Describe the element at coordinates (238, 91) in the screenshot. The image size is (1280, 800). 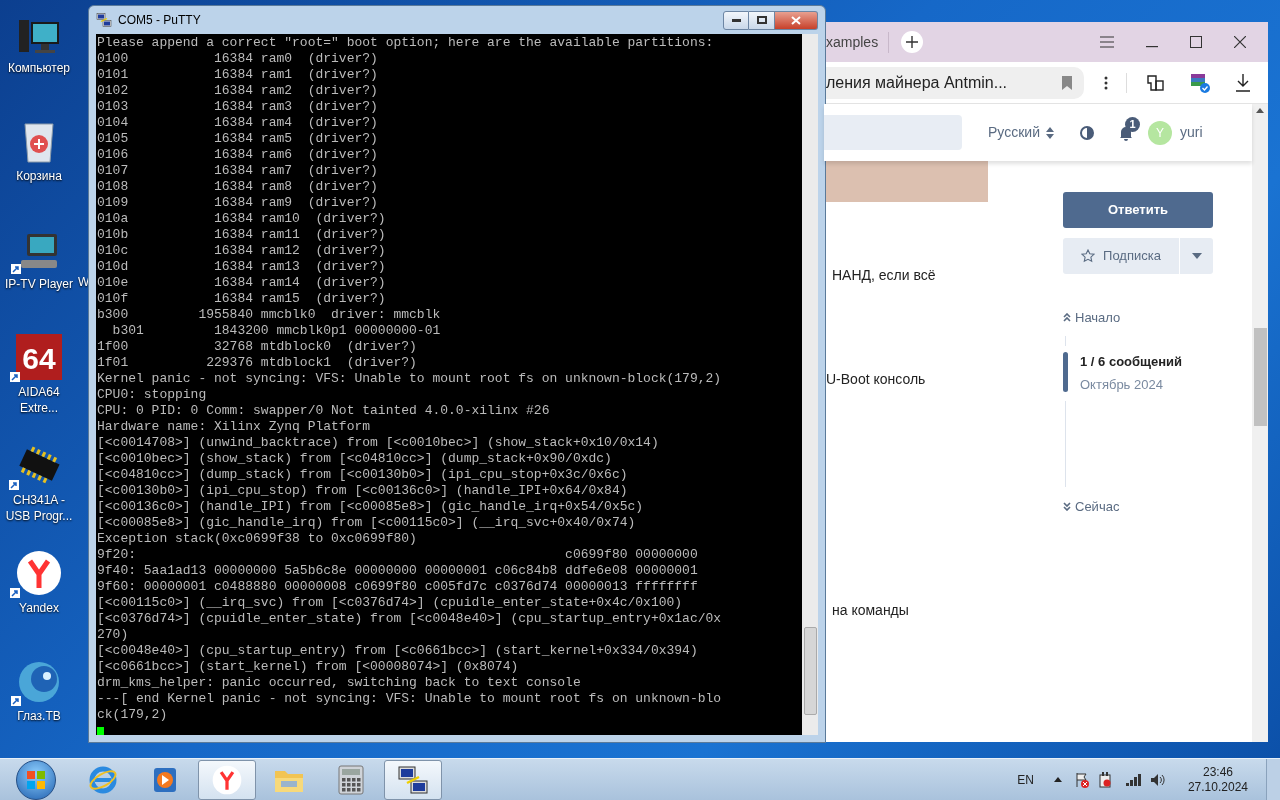
I see `terminal-line: 0102 16384 ram2 (driver?)` at that location.